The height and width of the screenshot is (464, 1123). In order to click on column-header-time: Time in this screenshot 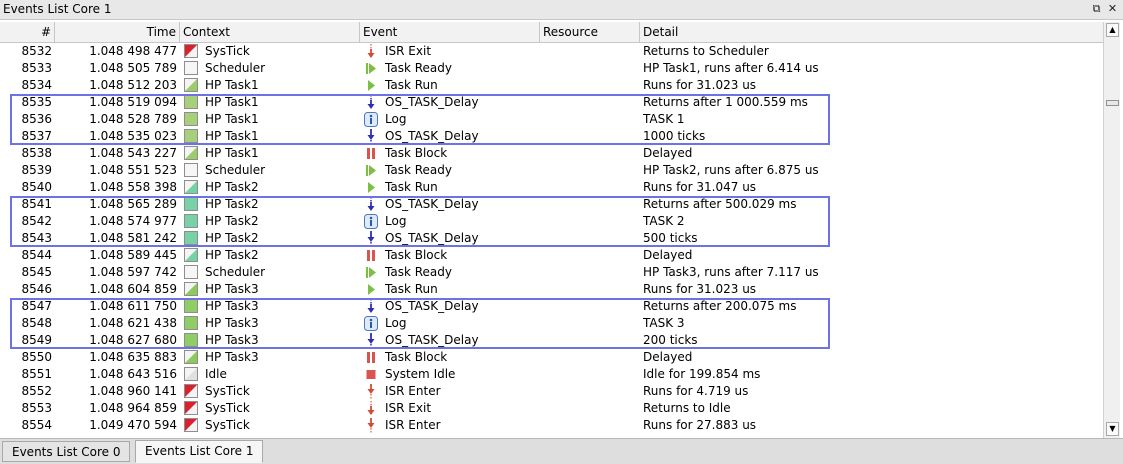, I will do `click(117, 32)`.